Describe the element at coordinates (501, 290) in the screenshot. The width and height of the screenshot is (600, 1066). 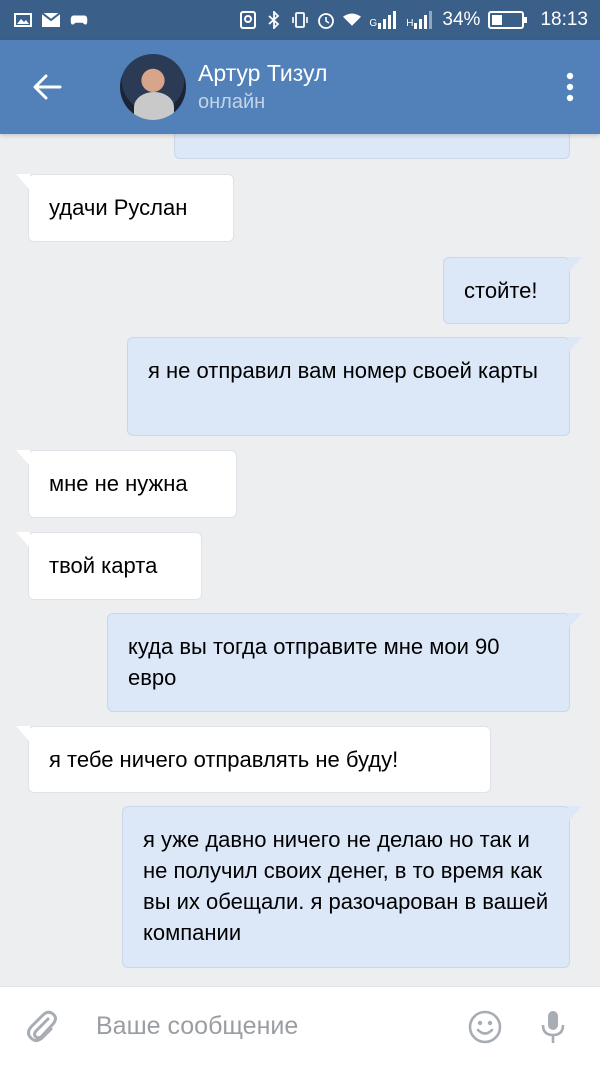
I see `message-text: стойте!` at that location.